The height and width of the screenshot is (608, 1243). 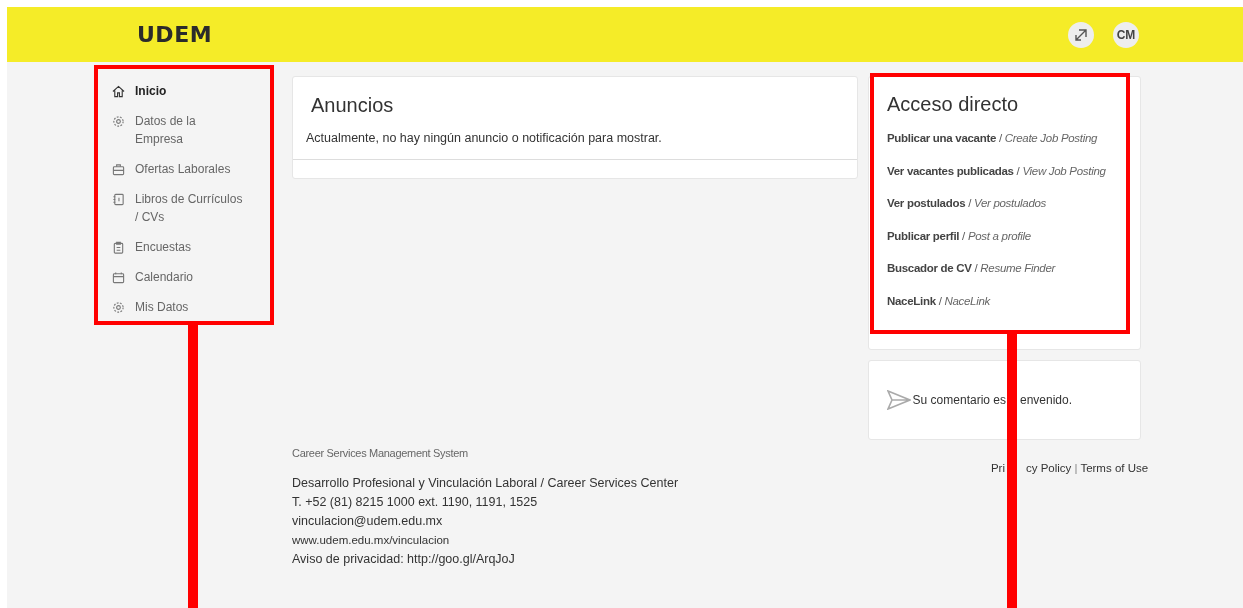 I want to click on privacy-link: Pri, so click(x=997, y=468).